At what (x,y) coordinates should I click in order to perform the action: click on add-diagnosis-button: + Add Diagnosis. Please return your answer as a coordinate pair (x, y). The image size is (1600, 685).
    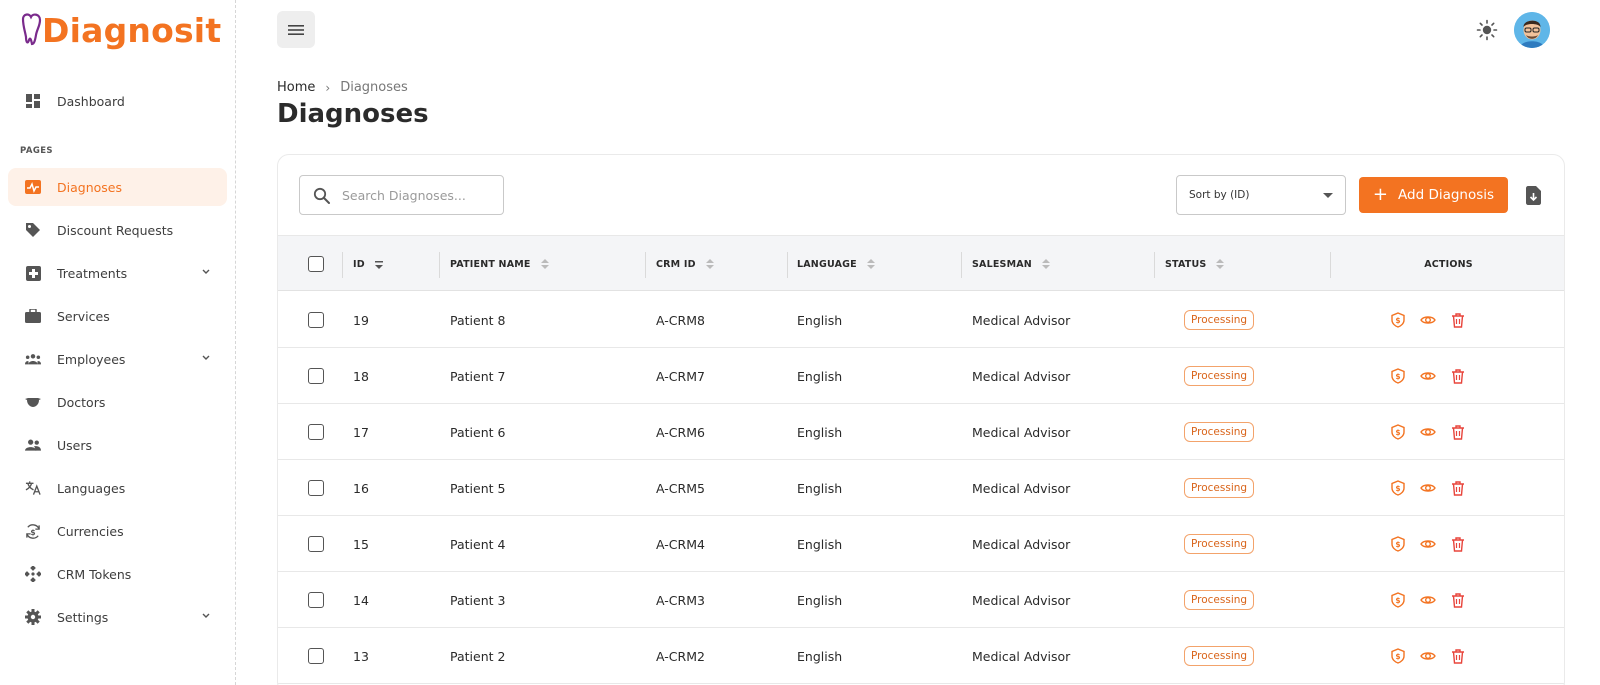
    Looking at the image, I should click on (1433, 195).